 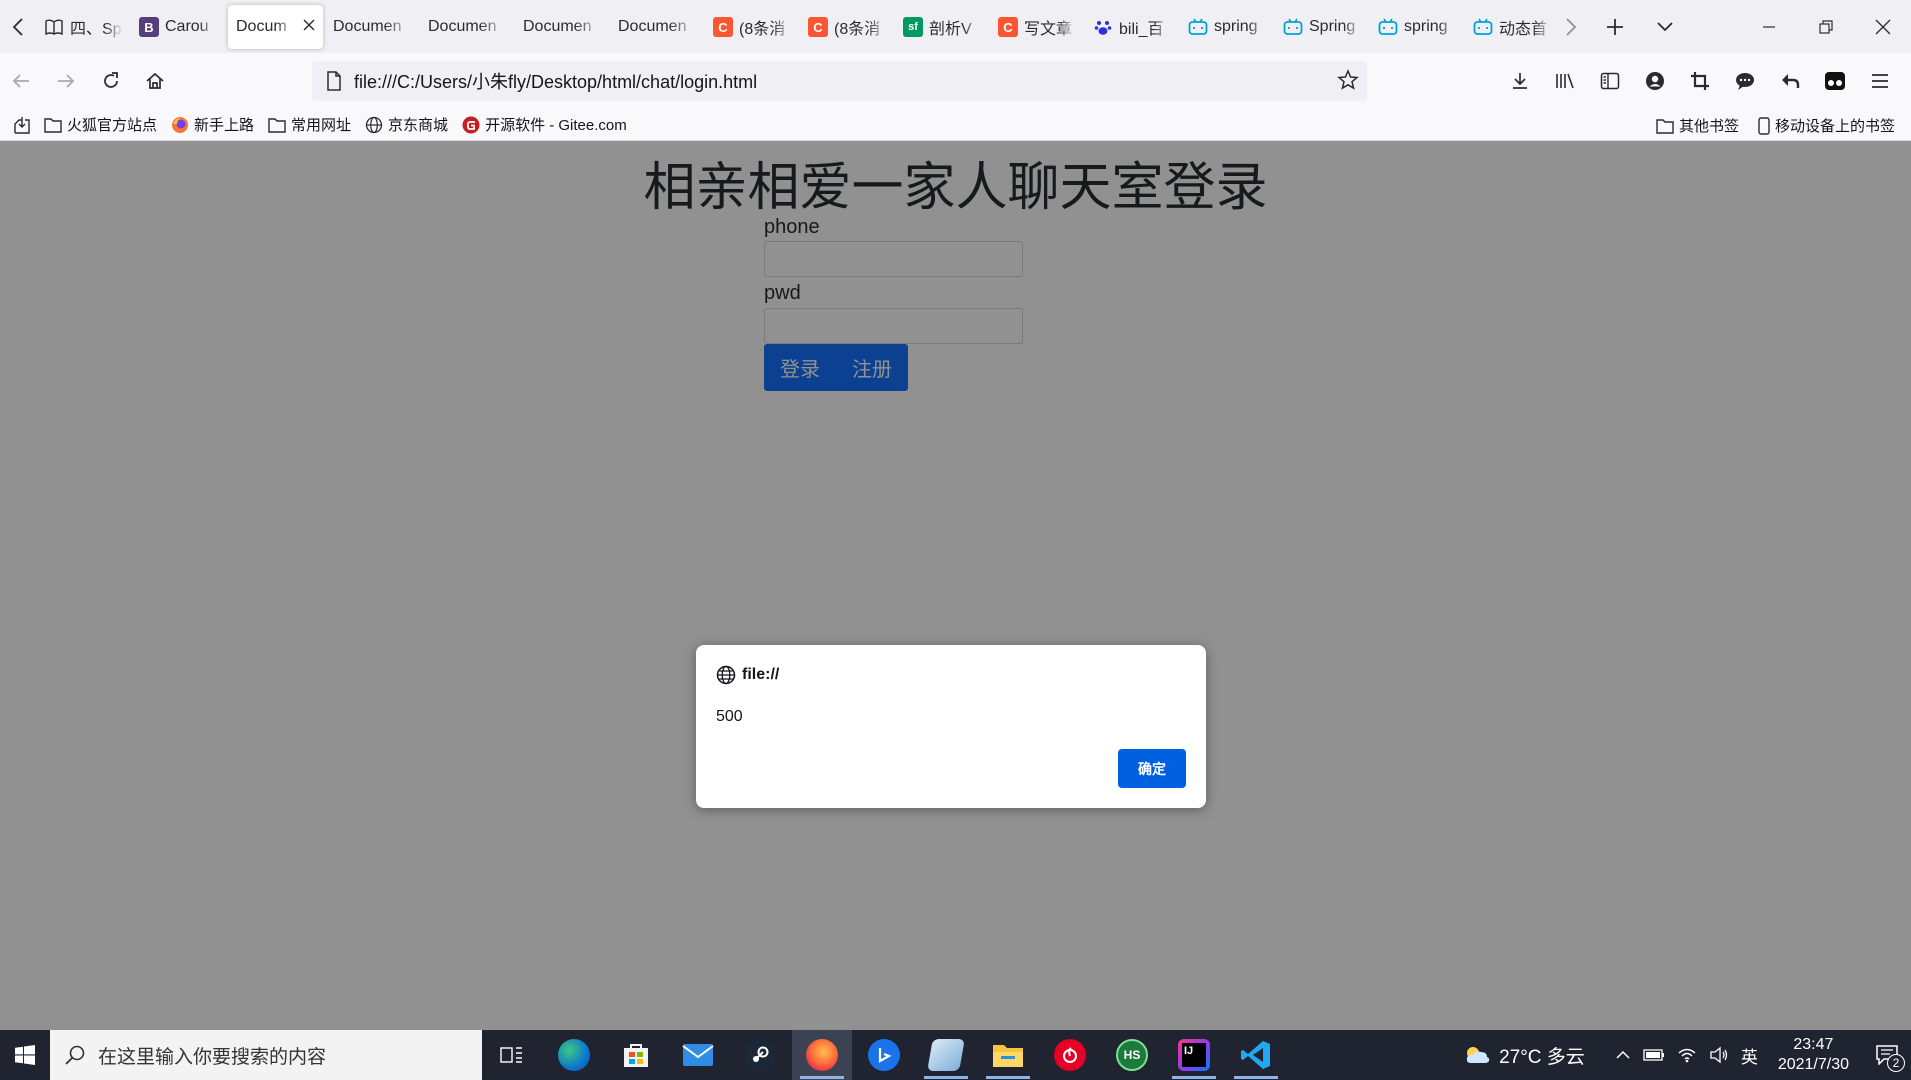 I want to click on chat-extension-button, so click(x=1745, y=81).